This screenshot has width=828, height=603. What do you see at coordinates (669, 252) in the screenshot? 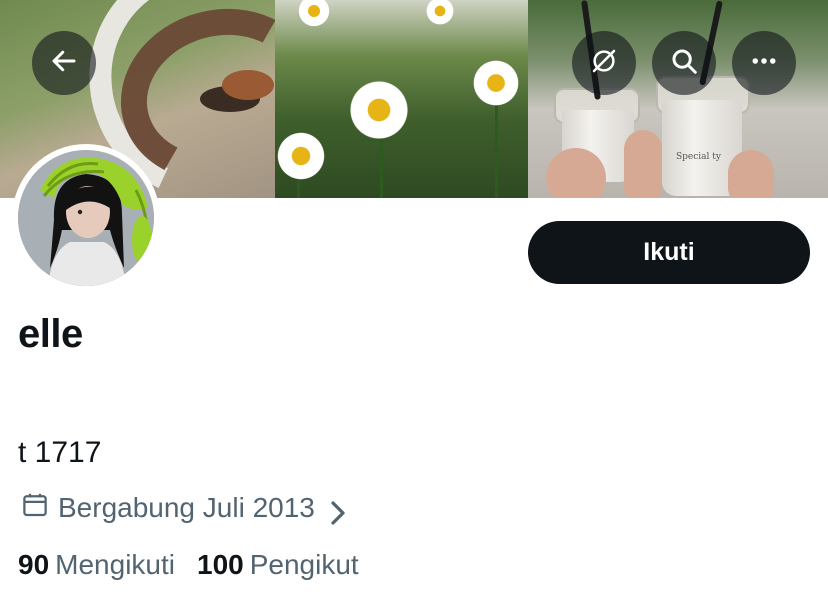
I see `follow-button: Ikuti` at bounding box center [669, 252].